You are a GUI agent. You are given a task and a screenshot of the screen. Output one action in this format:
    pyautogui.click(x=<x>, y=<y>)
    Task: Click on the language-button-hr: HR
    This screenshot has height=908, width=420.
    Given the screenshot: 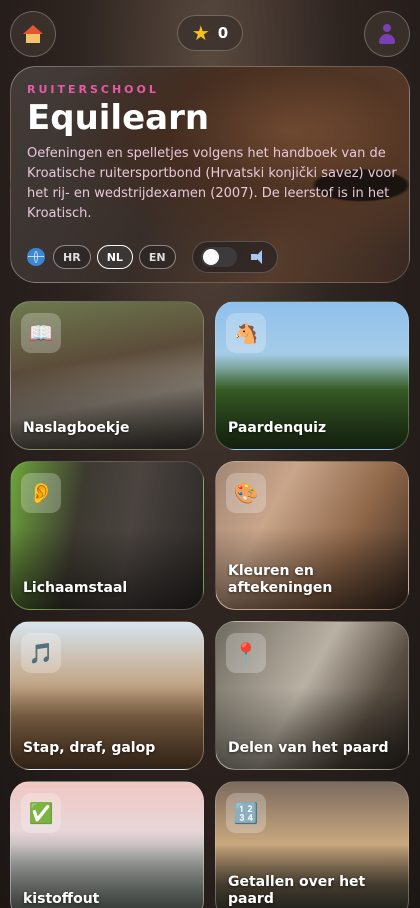 What is the action you would take?
    pyautogui.click(x=72, y=257)
    